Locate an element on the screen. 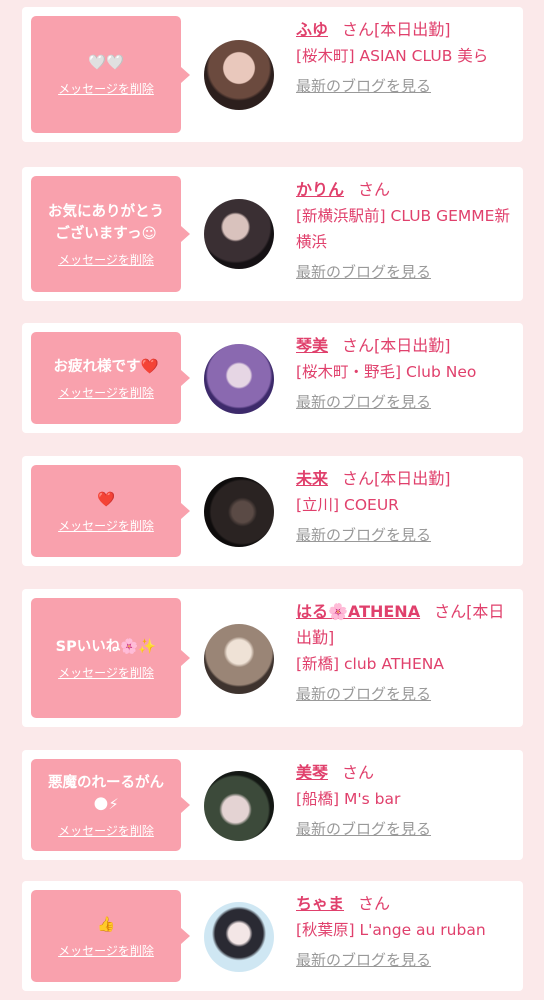 The width and height of the screenshot is (544, 1000). girl-name-link: かりん is located at coordinates (320, 189).